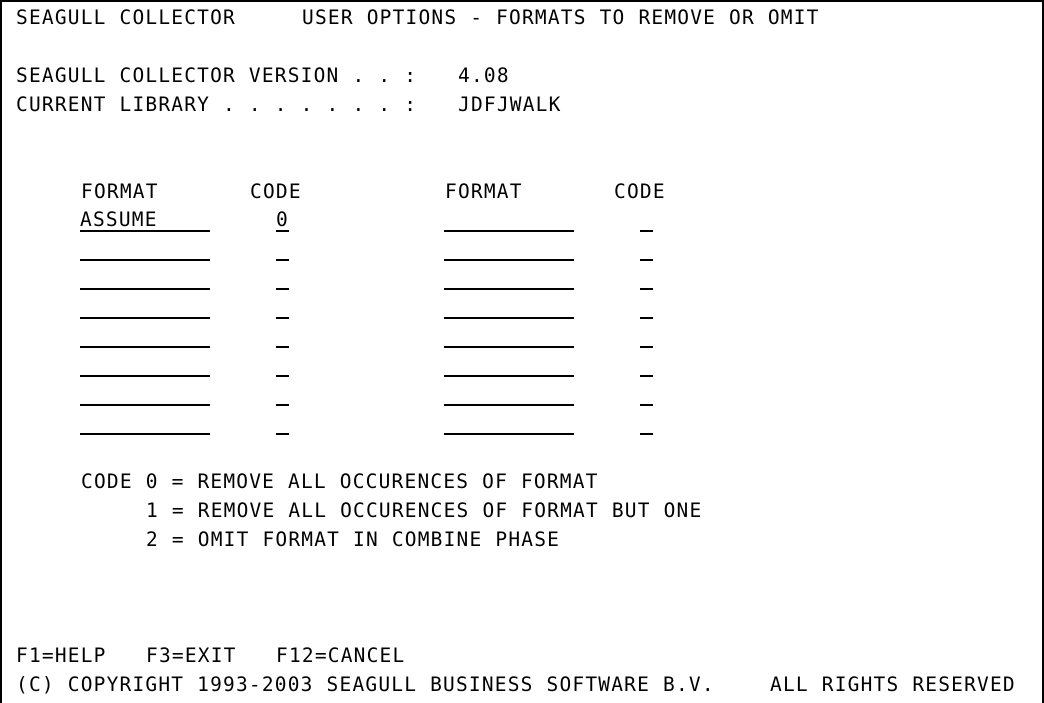 This screenshot has height=703, width=1044. Describe the element at coordinates (561, 17) in the screenshot. I see `screen-title: USER OPTIONS - FORMATS TO REMOVE OR OMIT` at that location.